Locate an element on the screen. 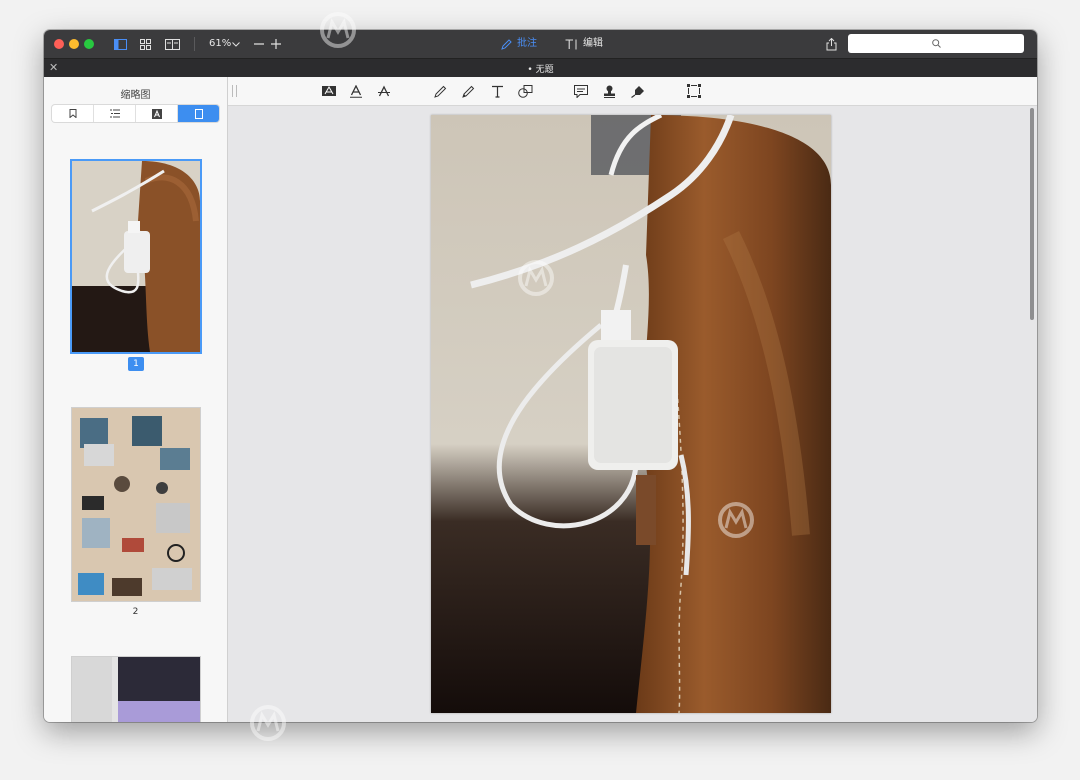  outline-tab is located at coordinates (115, 113).